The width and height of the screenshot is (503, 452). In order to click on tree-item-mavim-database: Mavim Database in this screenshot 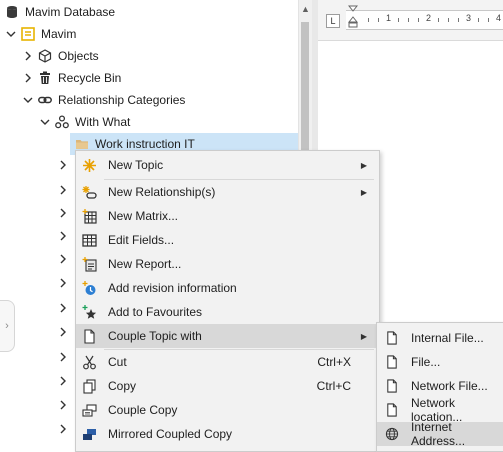, I will do `click(57, 12)`.